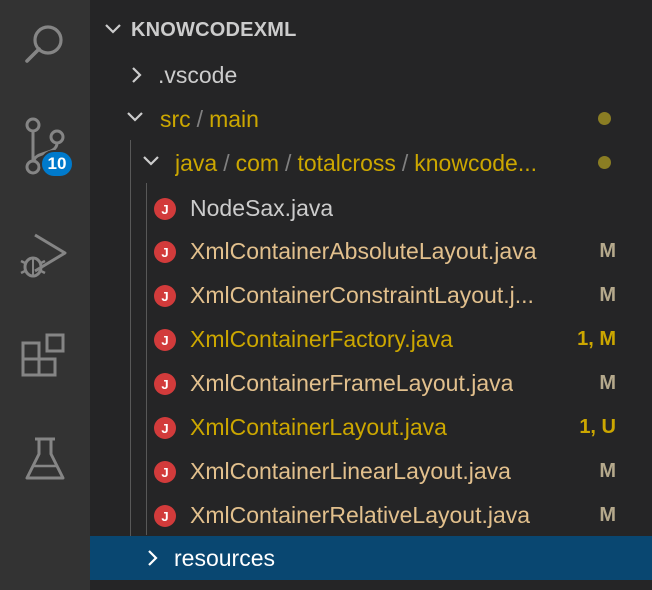 The height and width of the screenshot is (590, 652). Describe the element at coordinates (363, 251) in the screenshot. I see `file-label: XmlContainerAbsoluteLayout.java` at that location.